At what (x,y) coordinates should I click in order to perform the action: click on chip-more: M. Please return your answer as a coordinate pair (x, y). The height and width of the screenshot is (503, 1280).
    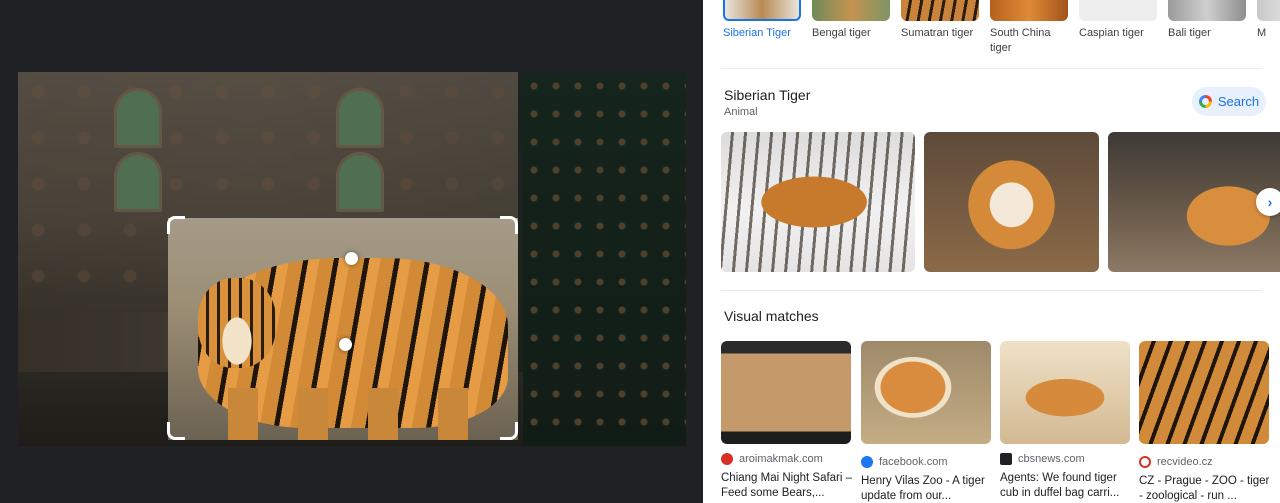
    Looking at the image, I should click on (1268, 20).